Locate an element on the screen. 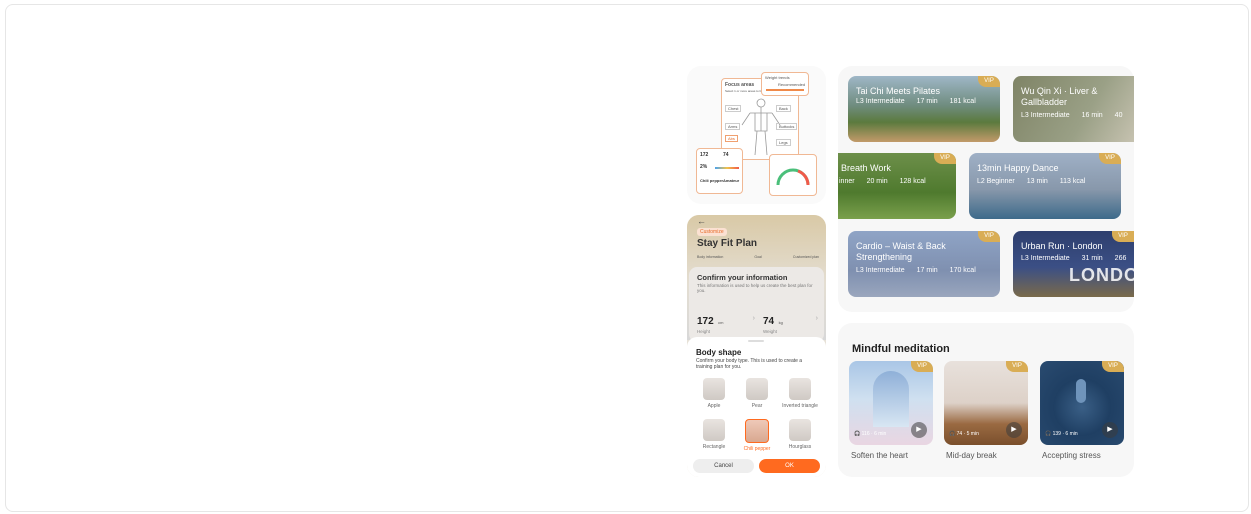  workout-card: Breath Work inner 20 min 128 kcal VIP is located at coordinates (897, 186).